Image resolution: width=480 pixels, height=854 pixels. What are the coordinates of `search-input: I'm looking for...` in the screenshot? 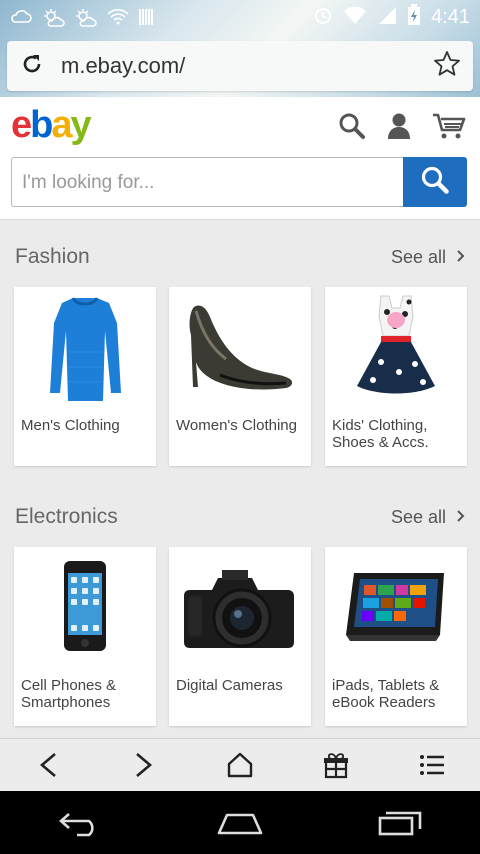 It's located at (207, 182).